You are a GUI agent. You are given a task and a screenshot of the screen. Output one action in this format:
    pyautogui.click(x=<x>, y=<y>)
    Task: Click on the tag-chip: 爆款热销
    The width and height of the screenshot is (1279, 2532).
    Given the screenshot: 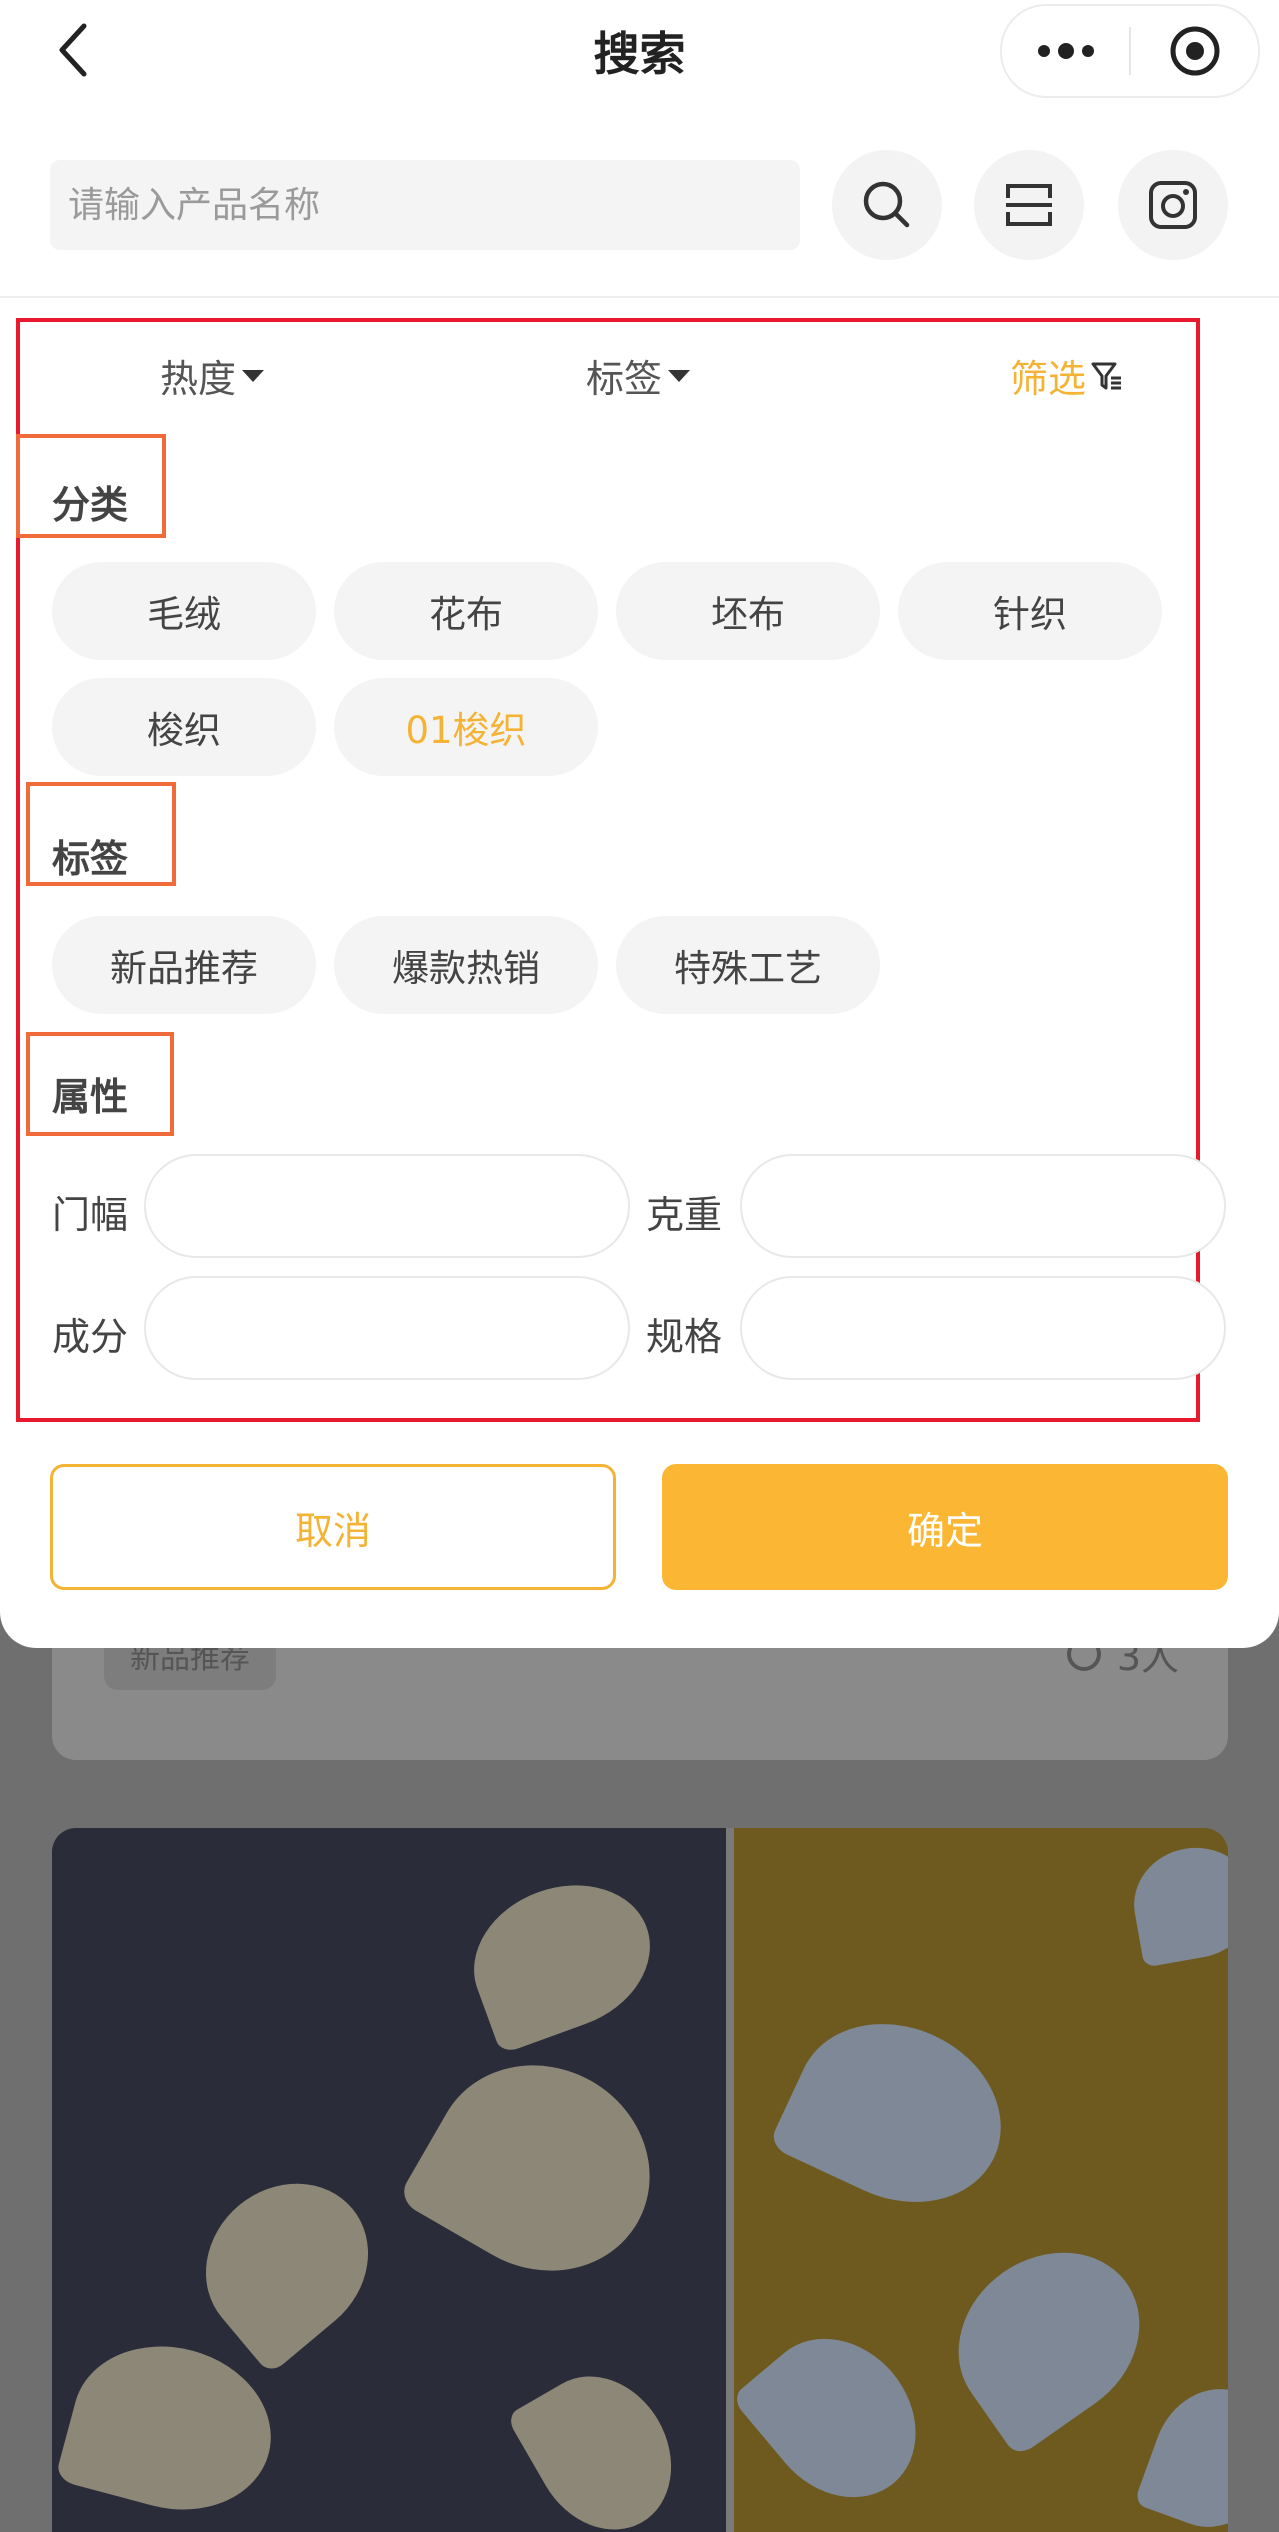 What is the action you would take?
    pyautogui.click(x=466, y=965)
    